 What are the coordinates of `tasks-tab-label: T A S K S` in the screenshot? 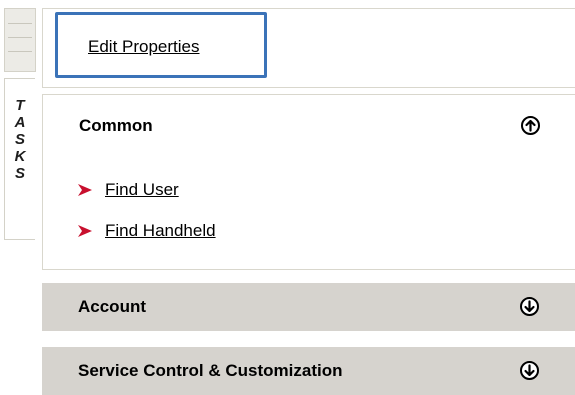 It's located at (20, 139).